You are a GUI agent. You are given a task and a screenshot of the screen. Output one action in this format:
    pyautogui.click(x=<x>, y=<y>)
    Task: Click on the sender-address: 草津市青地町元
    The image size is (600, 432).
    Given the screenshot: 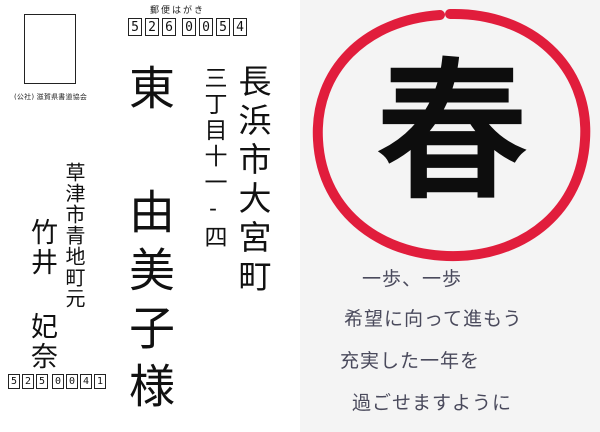 What is the action you would take?
    pyautogui.click(x=74, y=235)
    